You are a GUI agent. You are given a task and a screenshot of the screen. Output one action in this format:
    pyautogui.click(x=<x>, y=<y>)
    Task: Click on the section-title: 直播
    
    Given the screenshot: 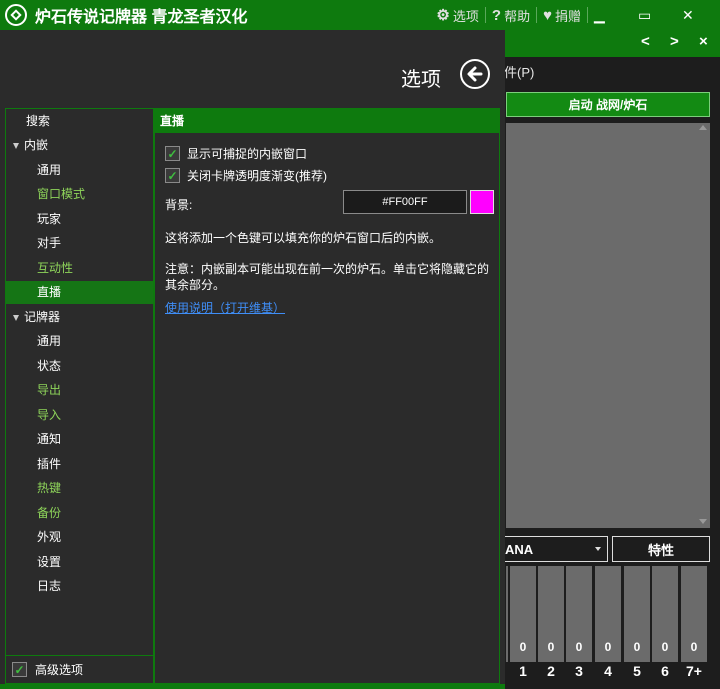 What is the action you would take?
    pyautogui.click(x=327, y=121)
    